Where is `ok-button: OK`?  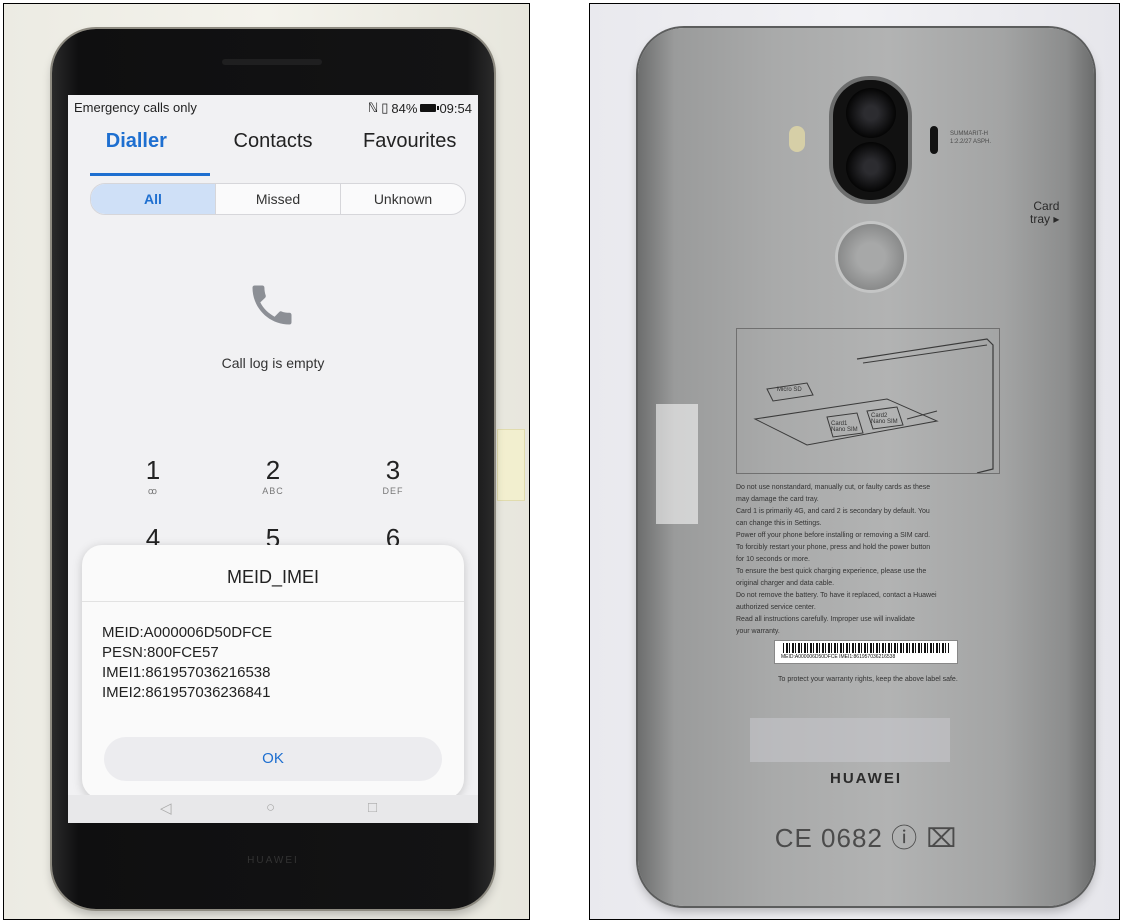
ok-button: OK is located at coordinates (273, 759).